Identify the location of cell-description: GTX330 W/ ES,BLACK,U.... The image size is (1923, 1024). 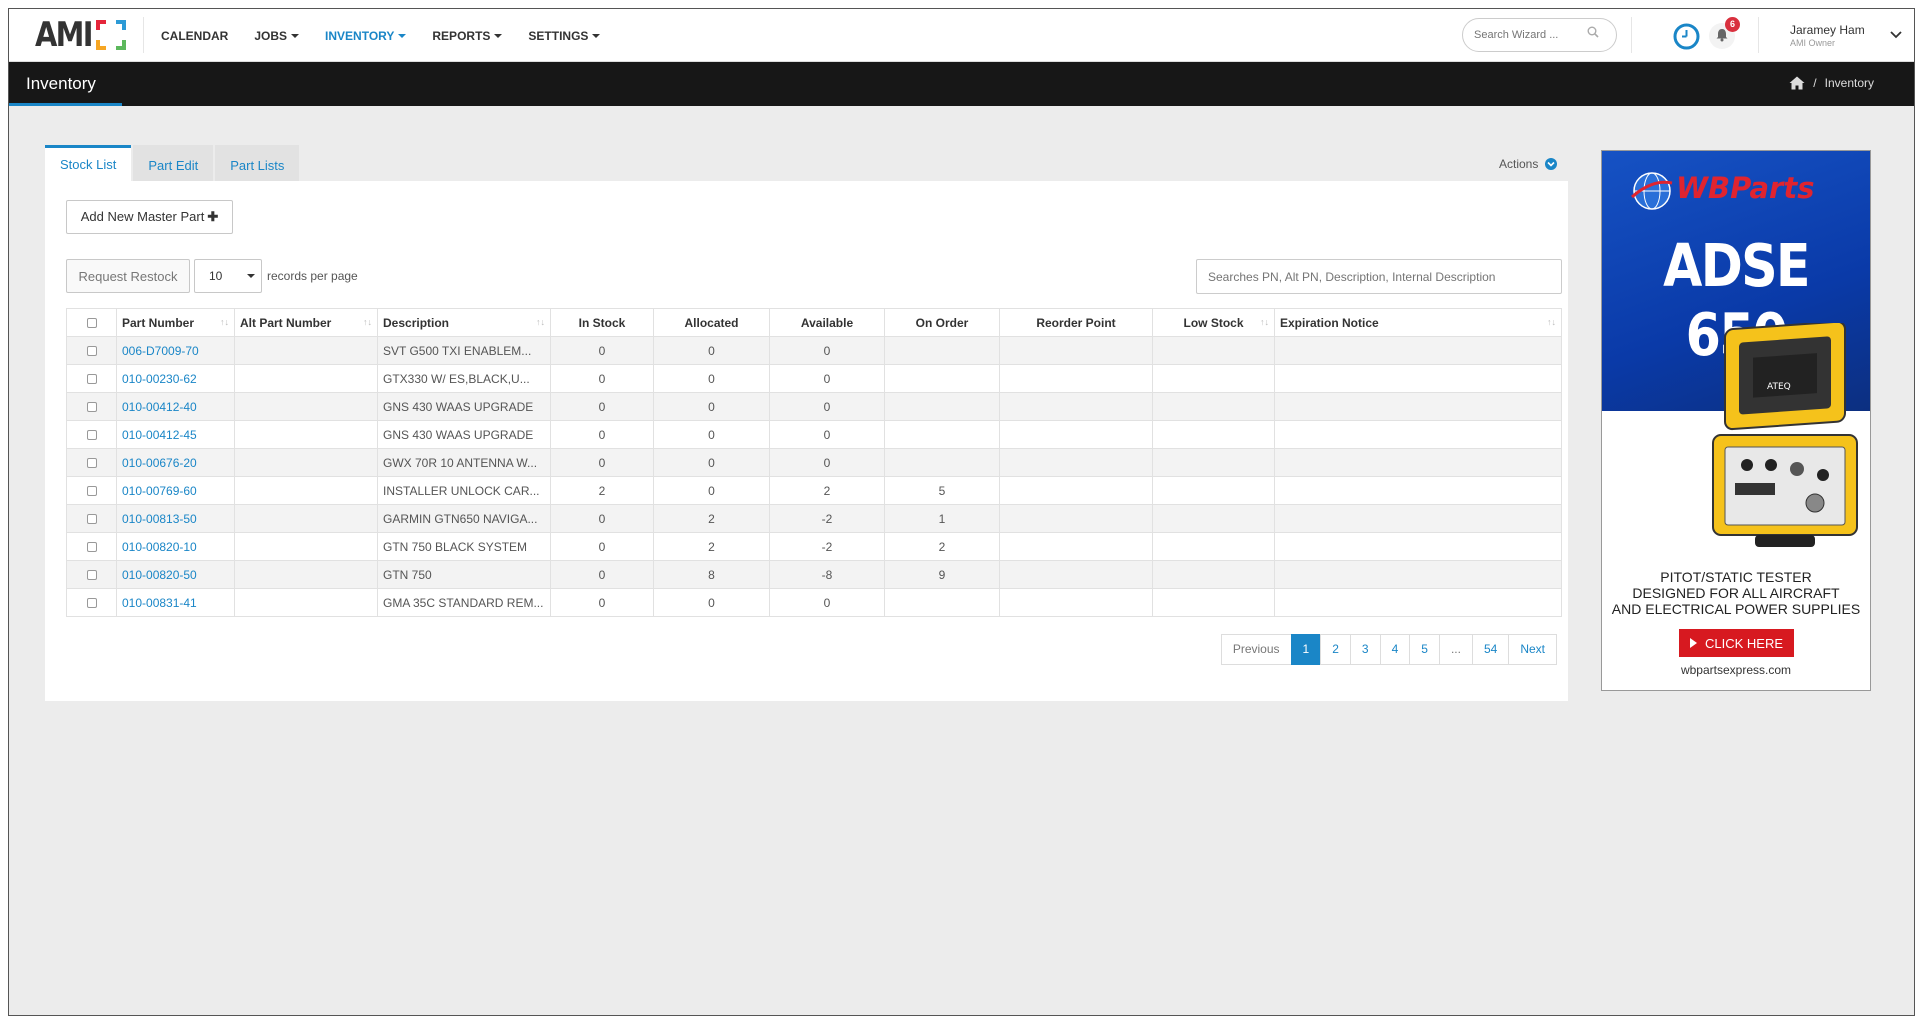
(464, 378).